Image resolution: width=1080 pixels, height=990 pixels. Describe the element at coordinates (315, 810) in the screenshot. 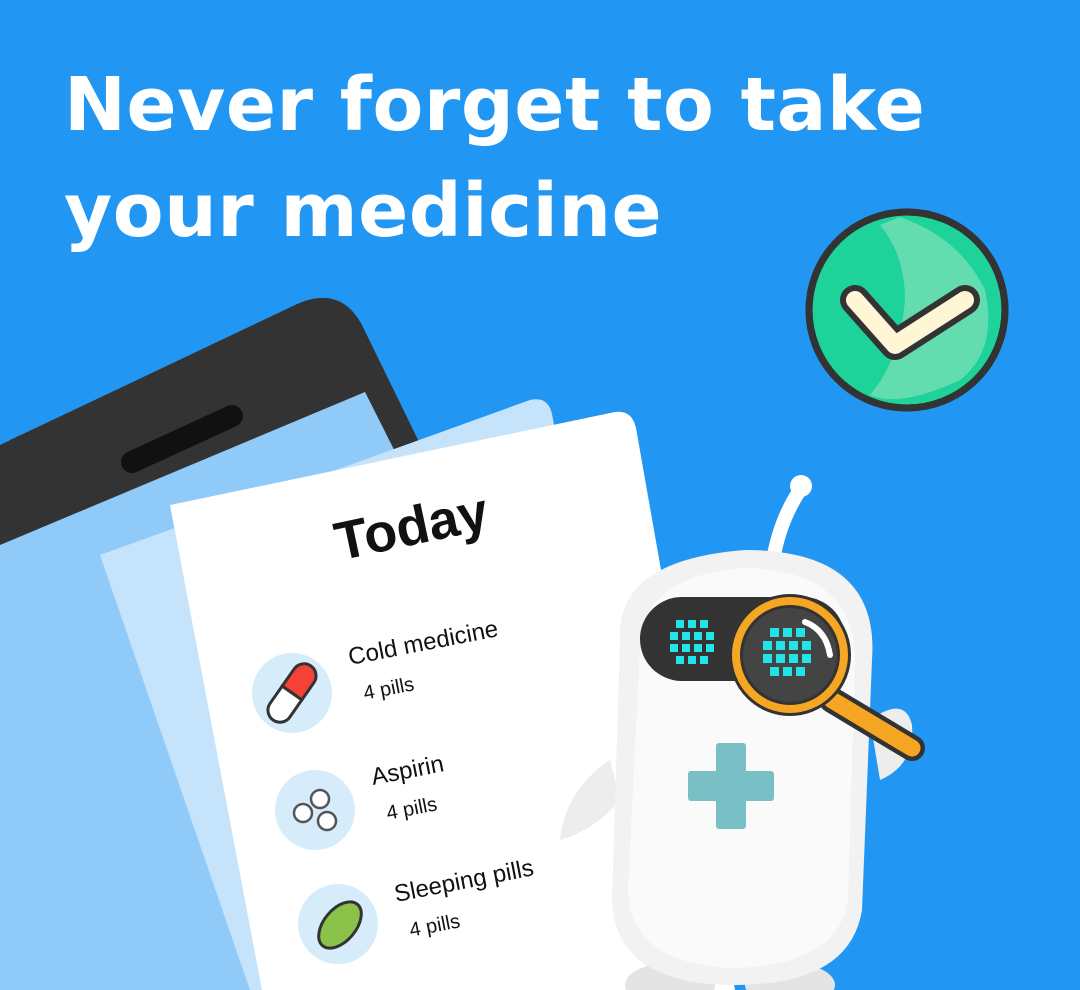

I see `tablets-icon-bg` at that location.